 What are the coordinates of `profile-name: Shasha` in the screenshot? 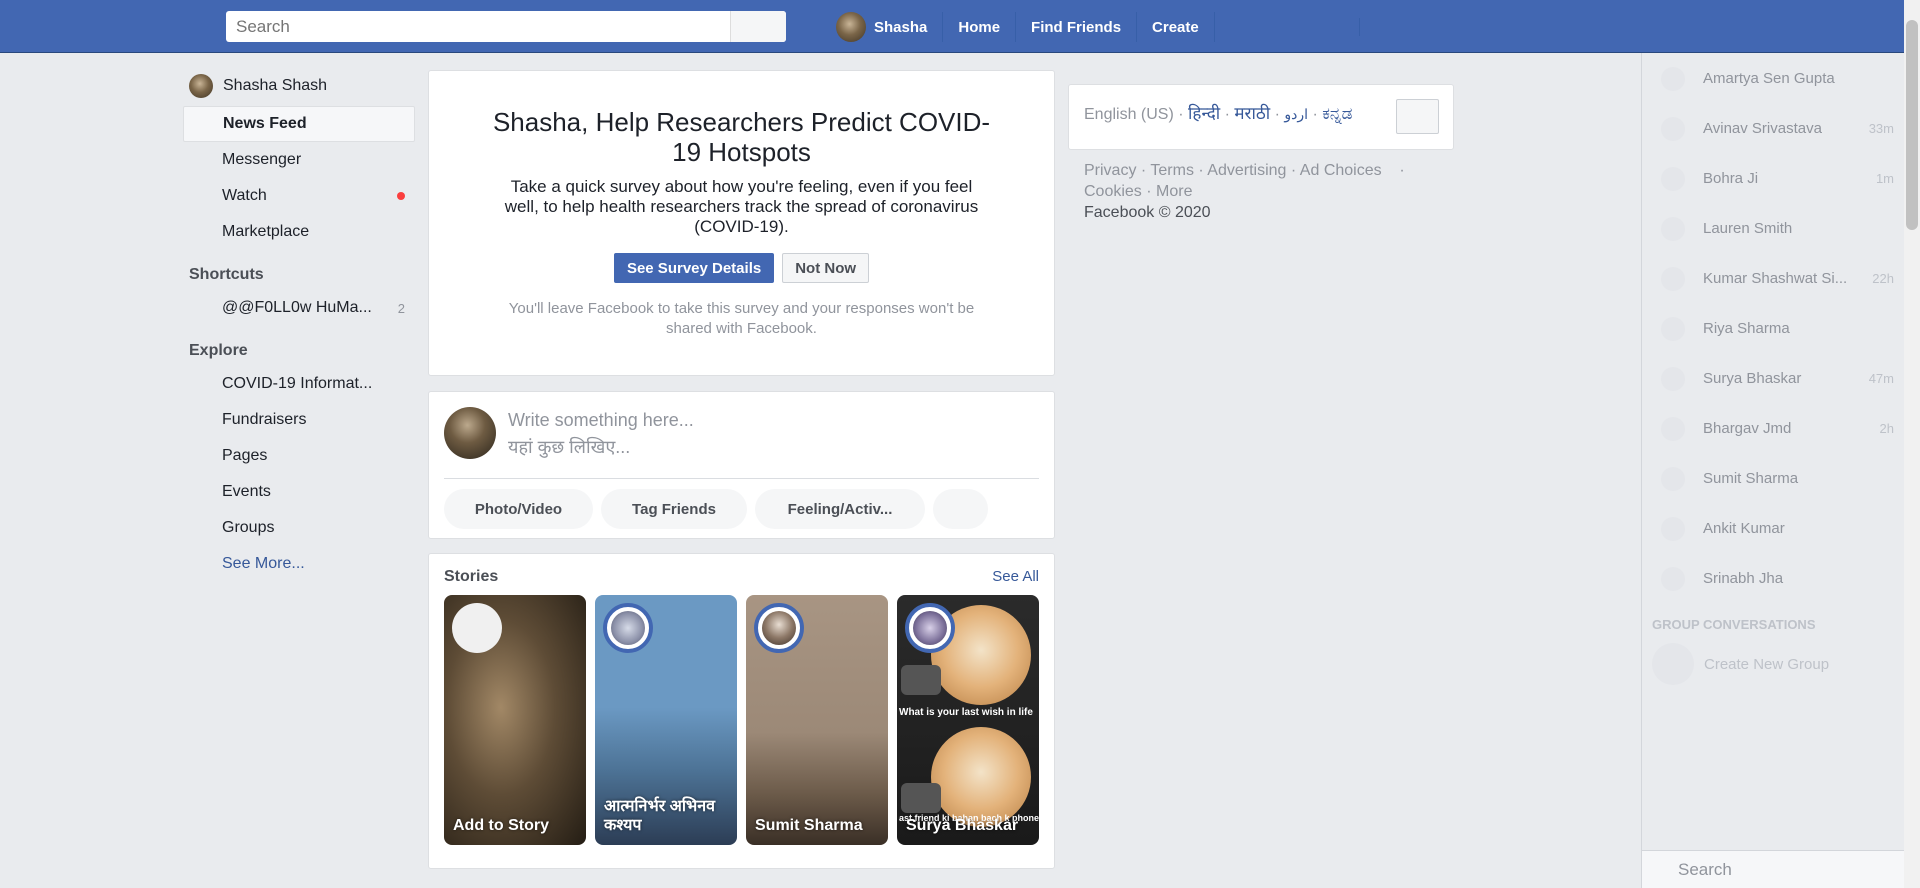 It's located at (901, 27).